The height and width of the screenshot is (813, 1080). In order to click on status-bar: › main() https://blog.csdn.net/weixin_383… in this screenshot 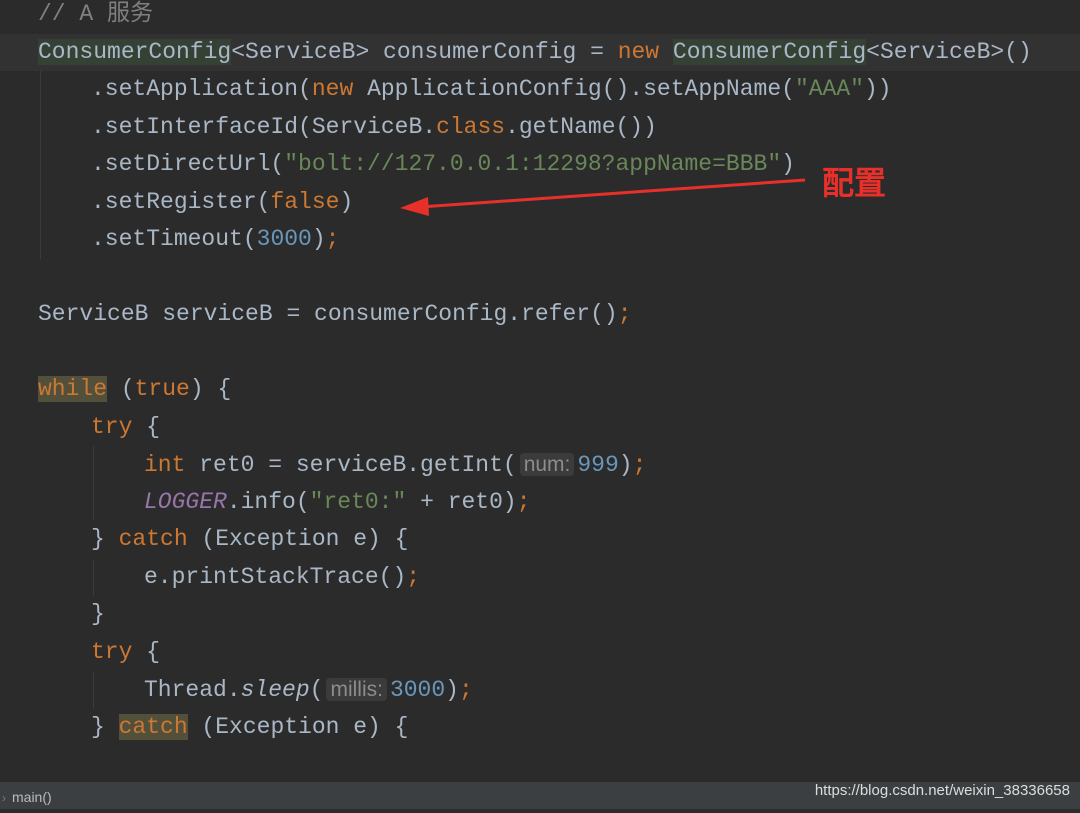, I will do `click(540, 795)`.